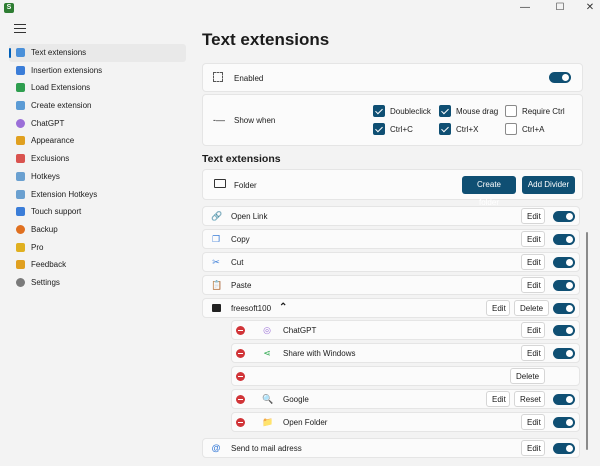  I want to click on sidebar-item-extension-hotkeys: Extension Hotkeys, so click(97, 195).